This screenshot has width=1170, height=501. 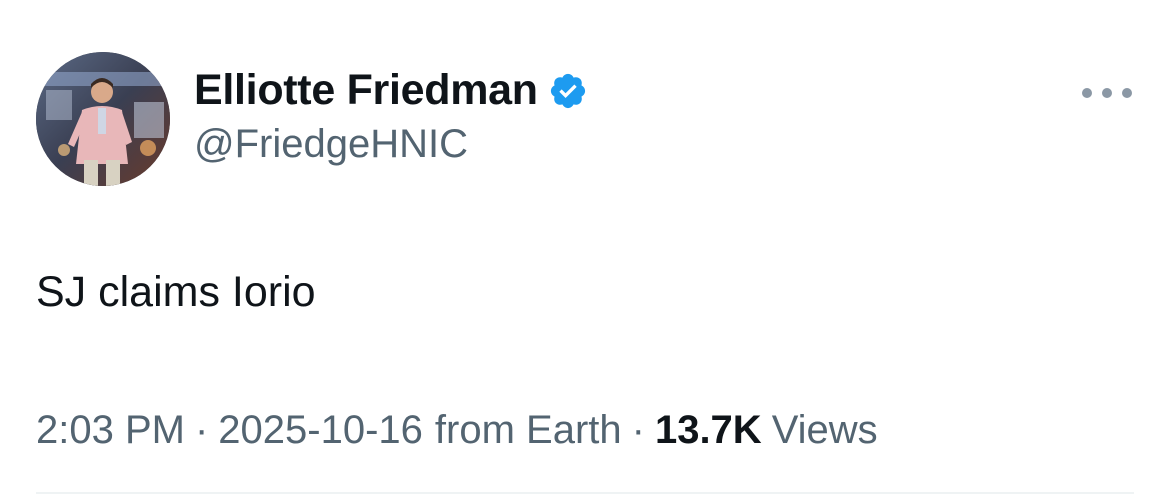 What do you see at coordinates (585, 493) in the screenshot?
I see `divider` at bounding box center [585, 493].